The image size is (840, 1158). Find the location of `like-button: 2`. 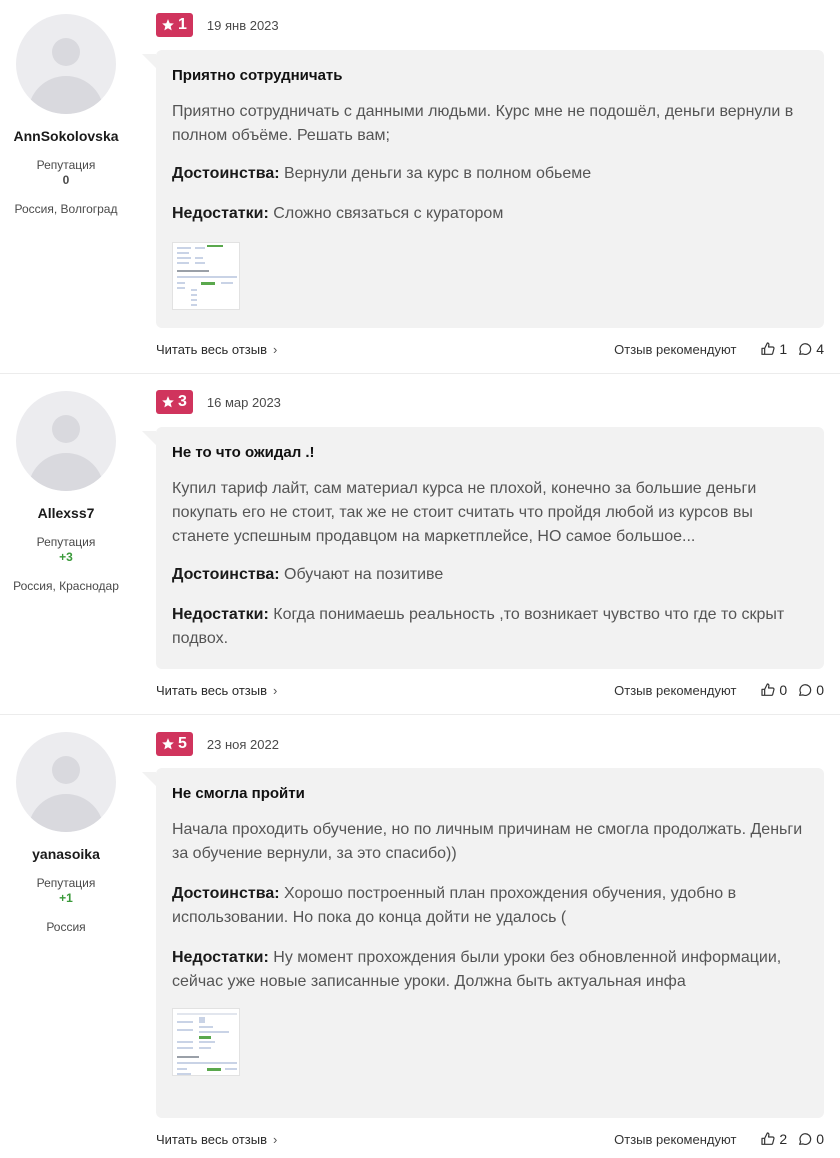

like-button: 2 is located at coordinates (773, 1139).